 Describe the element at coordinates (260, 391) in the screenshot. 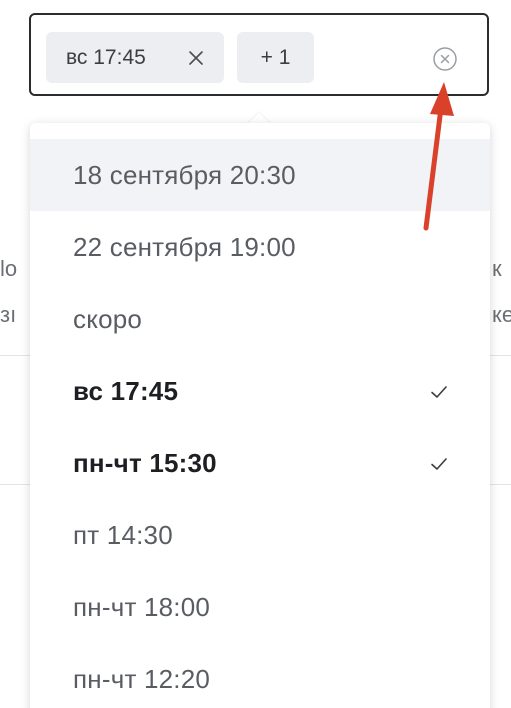

I see `dropdown-option-selected: вс 17:45` at that location.